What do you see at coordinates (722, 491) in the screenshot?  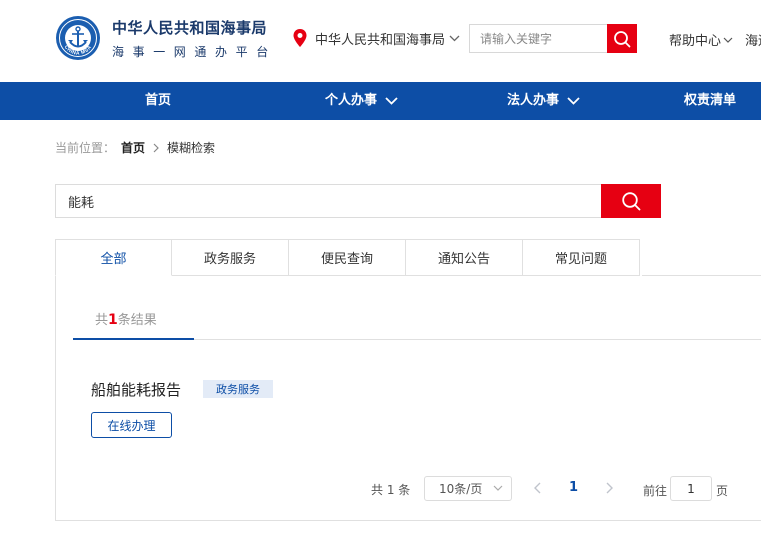 I see `goto-unit-label: 页` at bounding box center [722, 491].